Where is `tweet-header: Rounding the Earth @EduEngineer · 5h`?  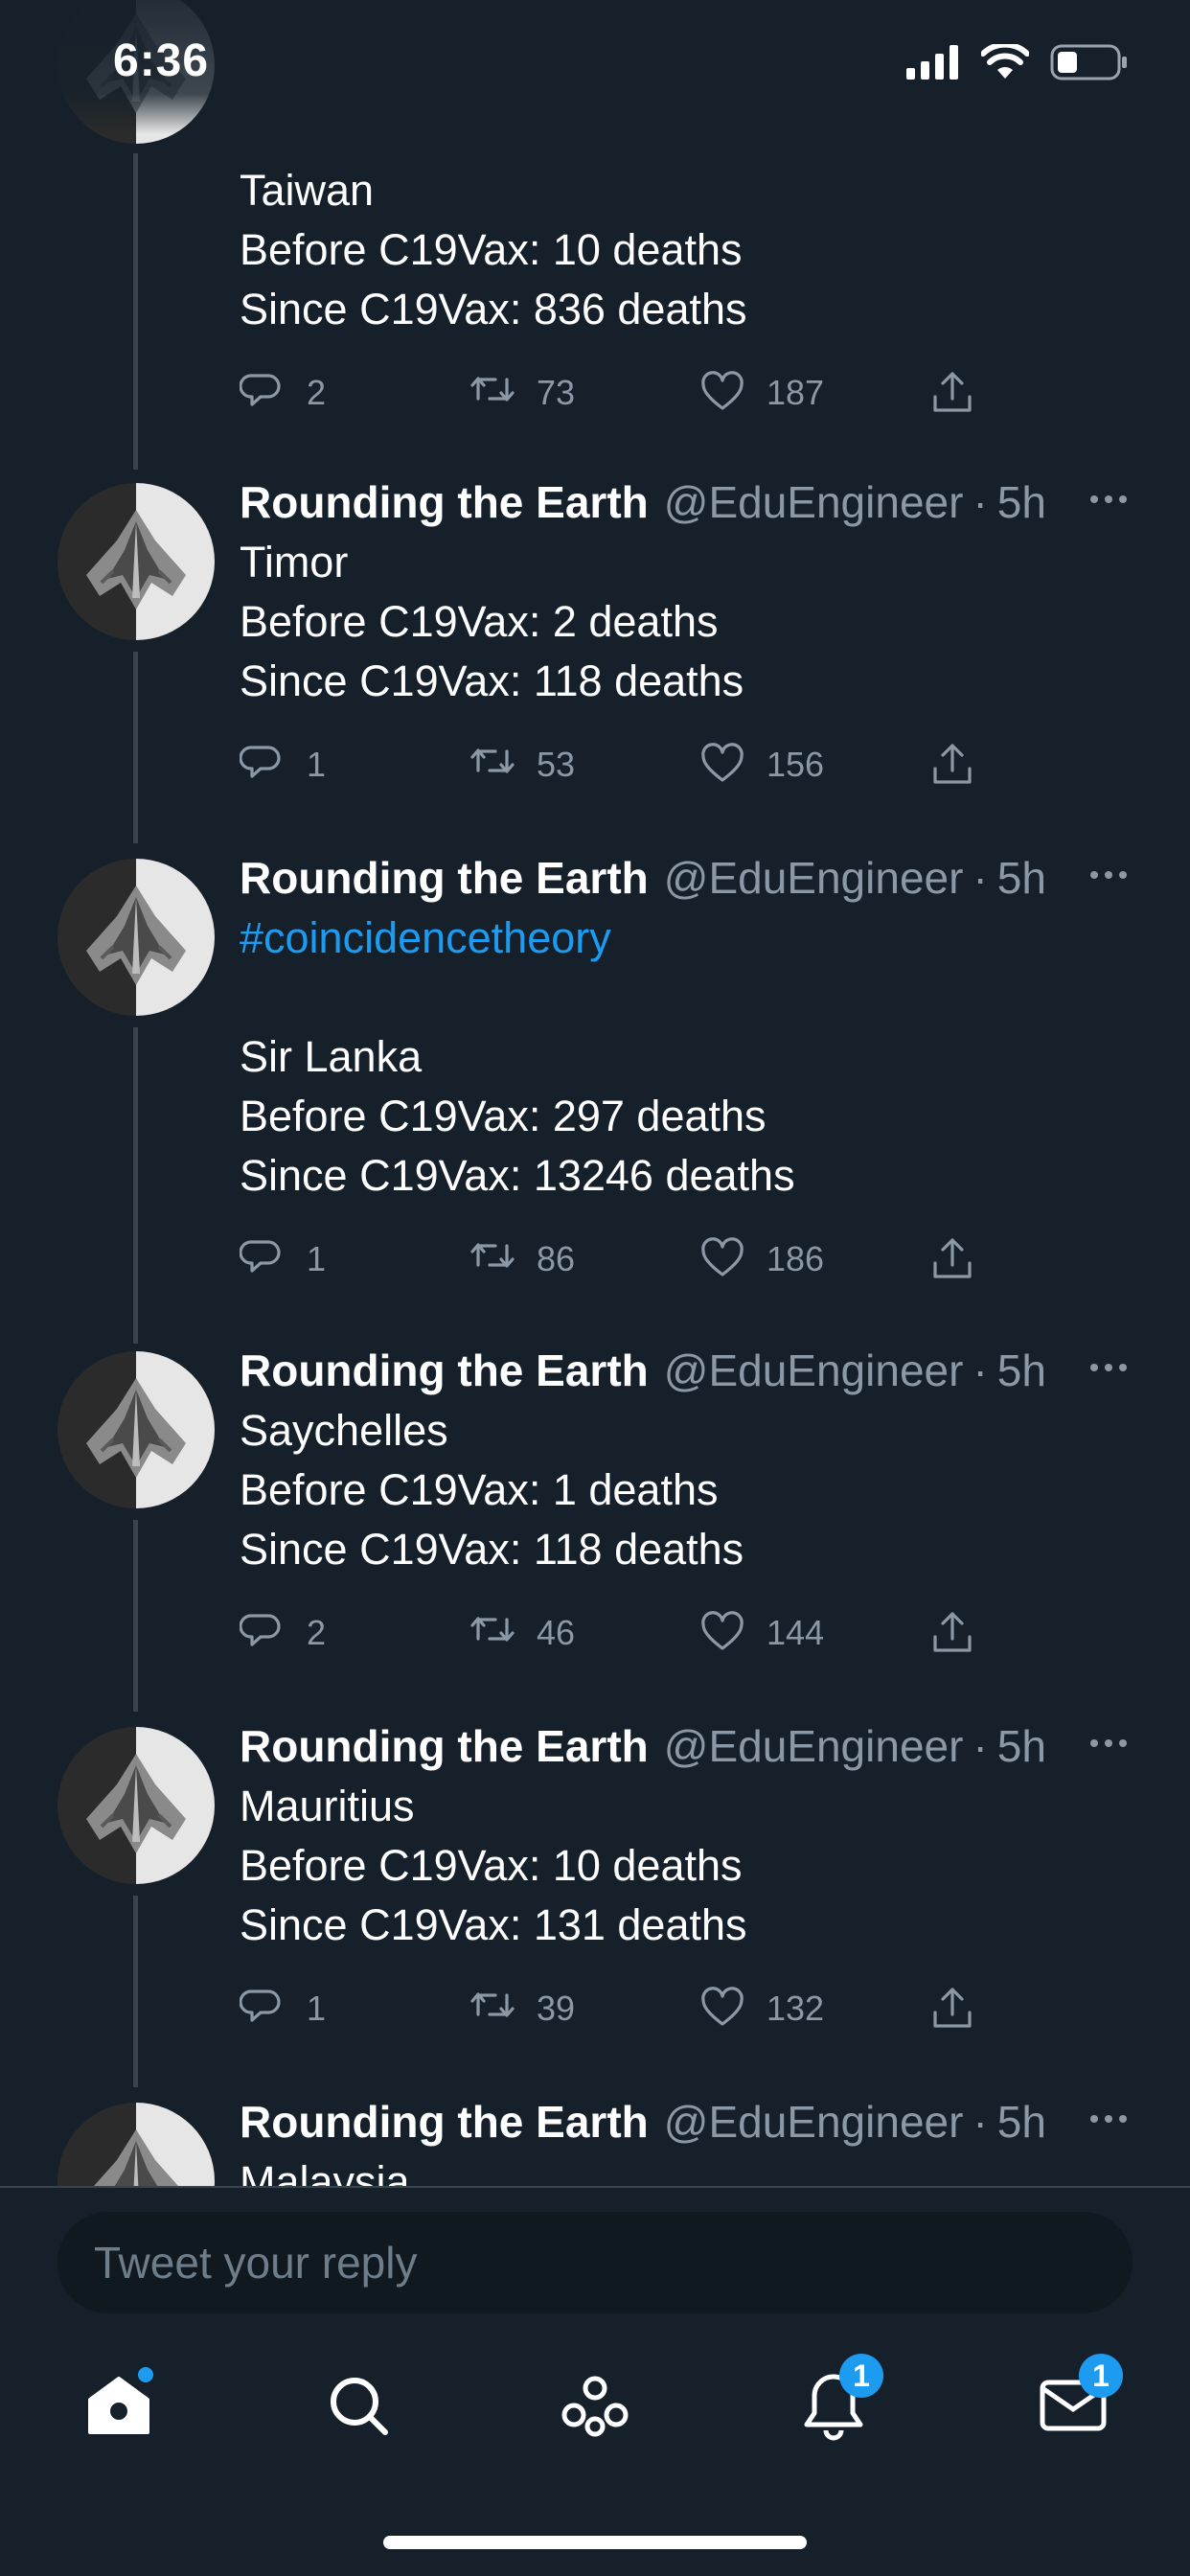
tweet-header: Rounding the Earth @EduEngineer · 5h is located at coordinates (695, 502).